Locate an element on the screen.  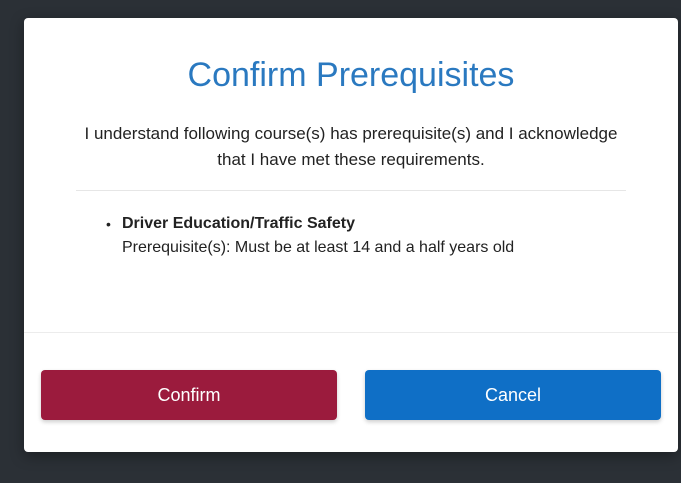
cancel-button: Cancel is located at coordinates (513, 395).